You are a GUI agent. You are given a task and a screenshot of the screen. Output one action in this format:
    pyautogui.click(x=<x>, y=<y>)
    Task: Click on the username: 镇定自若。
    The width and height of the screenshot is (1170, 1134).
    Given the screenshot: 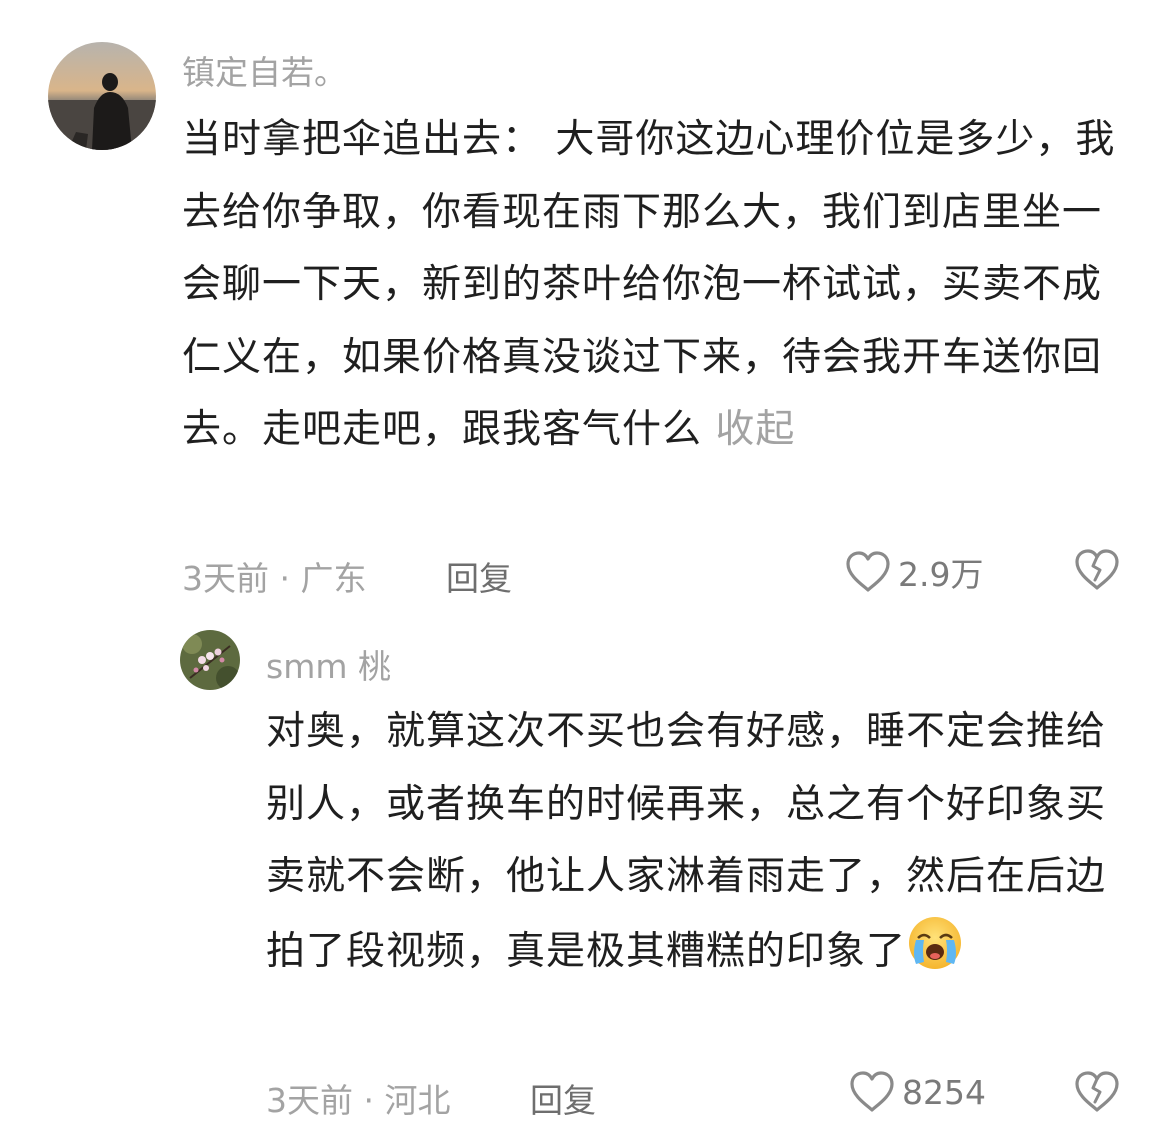 What is the action you would take?
    pyautogui.click(x=264, y=70)
    